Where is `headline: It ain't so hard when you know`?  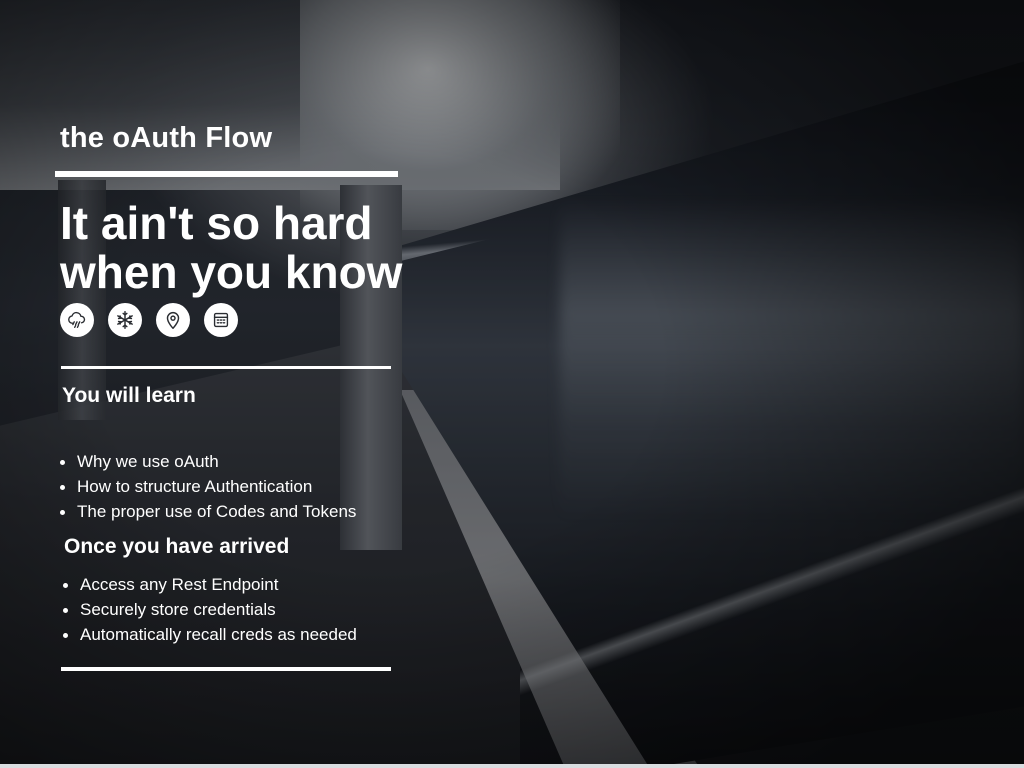
headline: It ain't so hard when you know is located at coordinates (231, 248).